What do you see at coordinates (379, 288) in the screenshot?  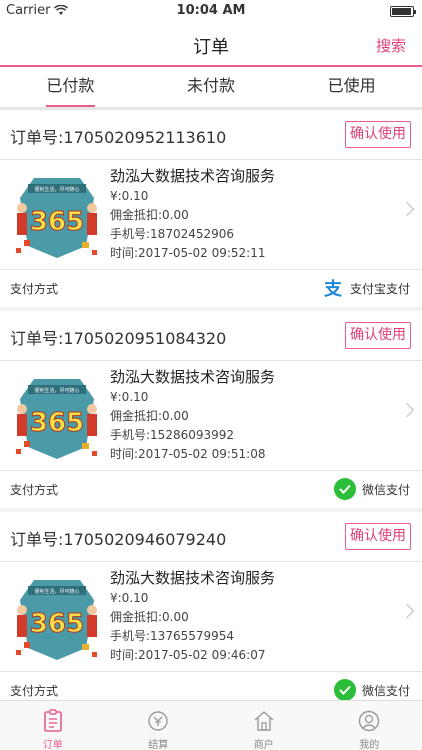 I see `payment-method-label: 支付宝支付` at bounding box center [379, 288].